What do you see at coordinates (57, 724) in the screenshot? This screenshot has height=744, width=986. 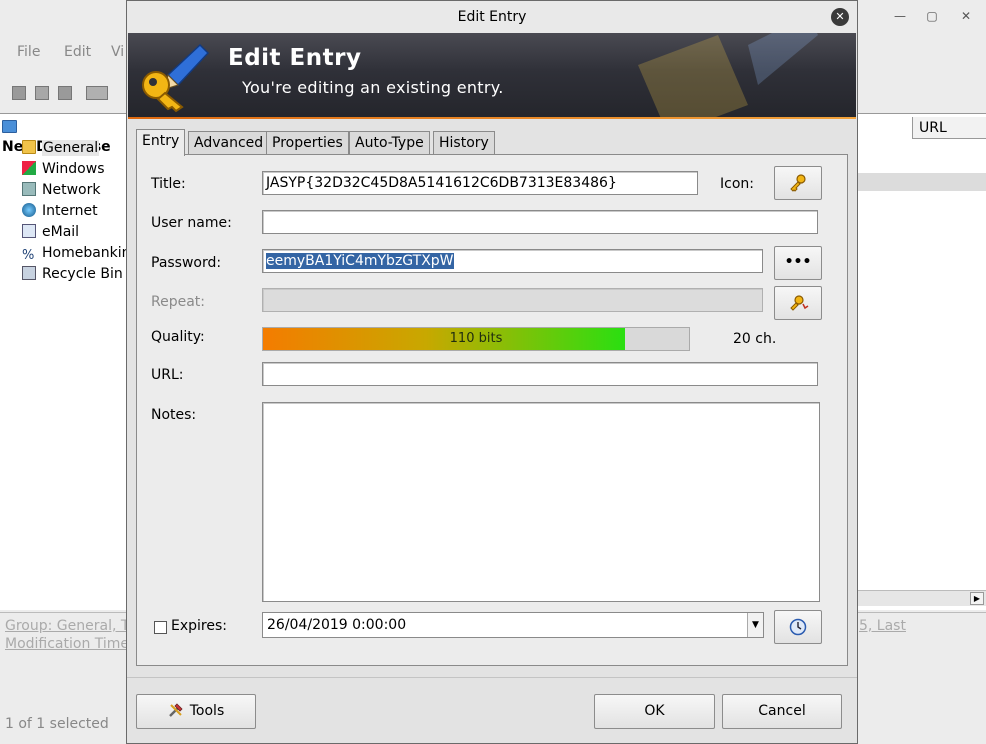 I see `status-text: 1 of 1 selected` at bounding box center [57, 724].